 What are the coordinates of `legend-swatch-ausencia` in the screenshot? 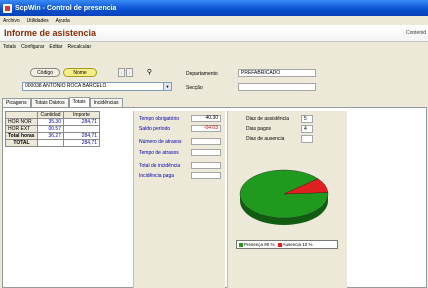 It's located at (279, 244).